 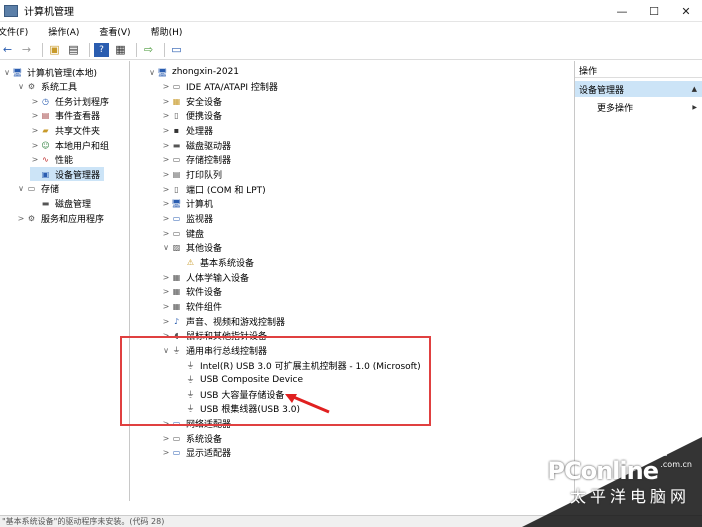 What do you see at coordinates (213, 189) in the screenshot?
I see `device-tree-item: > ▯ 端口 (COM 和 LPT)` at bounding box center [213, 189].